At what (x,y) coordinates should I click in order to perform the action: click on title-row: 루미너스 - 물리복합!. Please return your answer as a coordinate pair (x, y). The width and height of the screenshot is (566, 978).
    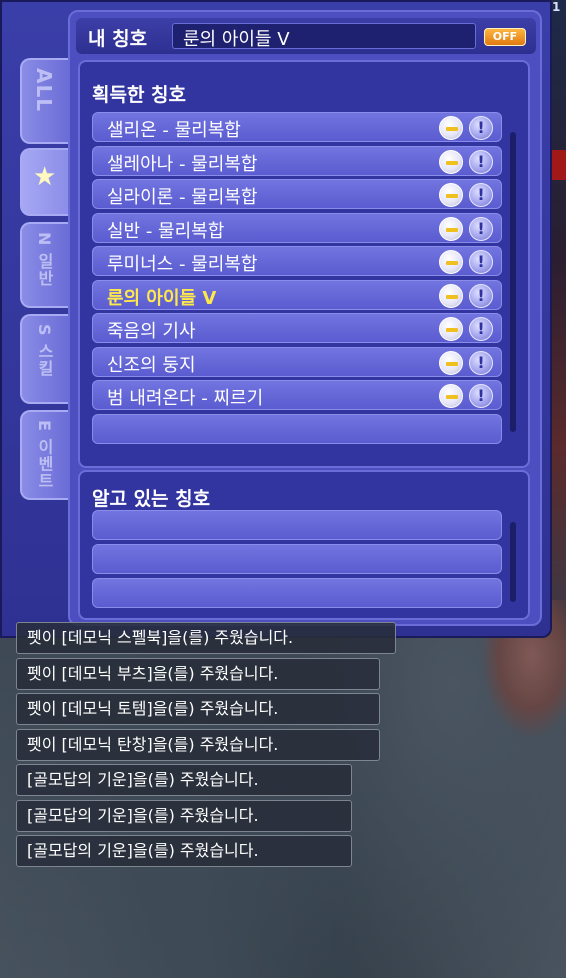
    Looking at the image, I should click on (297, 261).